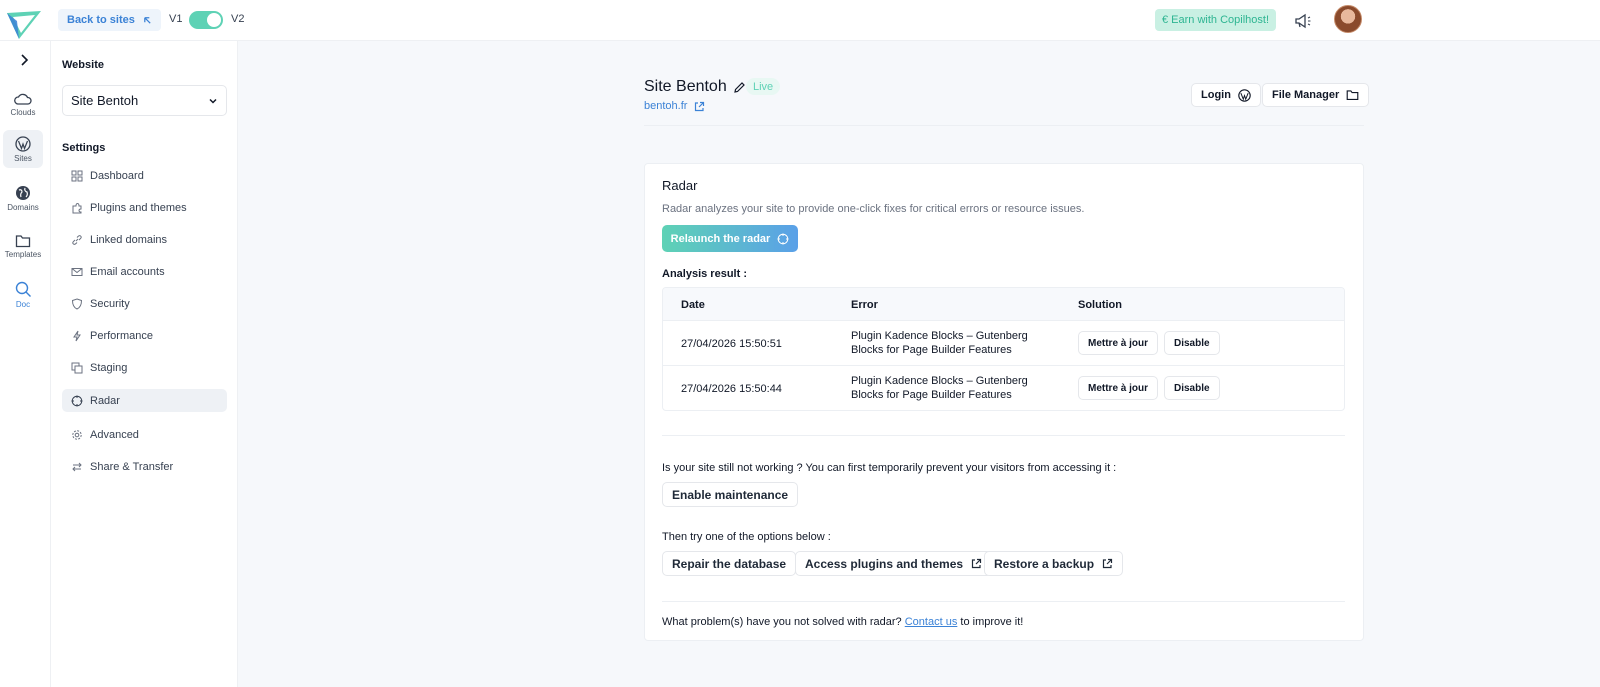 The width and height of the screenshot is (1600, 687). Describe the element at coordinates (23, 207) in the screenshot. I see `rail-label: Domains` at that location.